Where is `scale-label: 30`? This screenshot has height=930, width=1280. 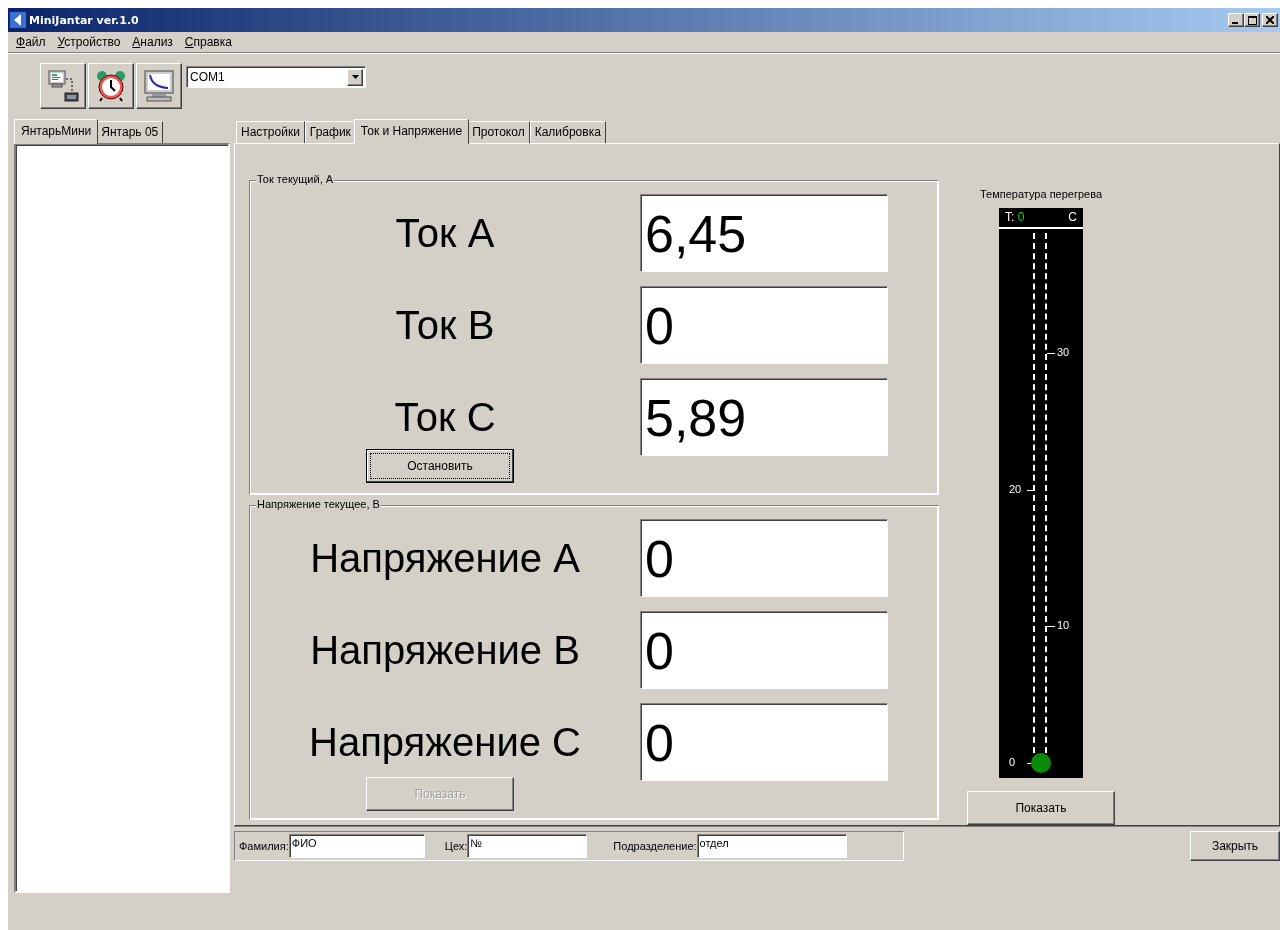 scale-label: 30 is located at coordinates (1063, 351).